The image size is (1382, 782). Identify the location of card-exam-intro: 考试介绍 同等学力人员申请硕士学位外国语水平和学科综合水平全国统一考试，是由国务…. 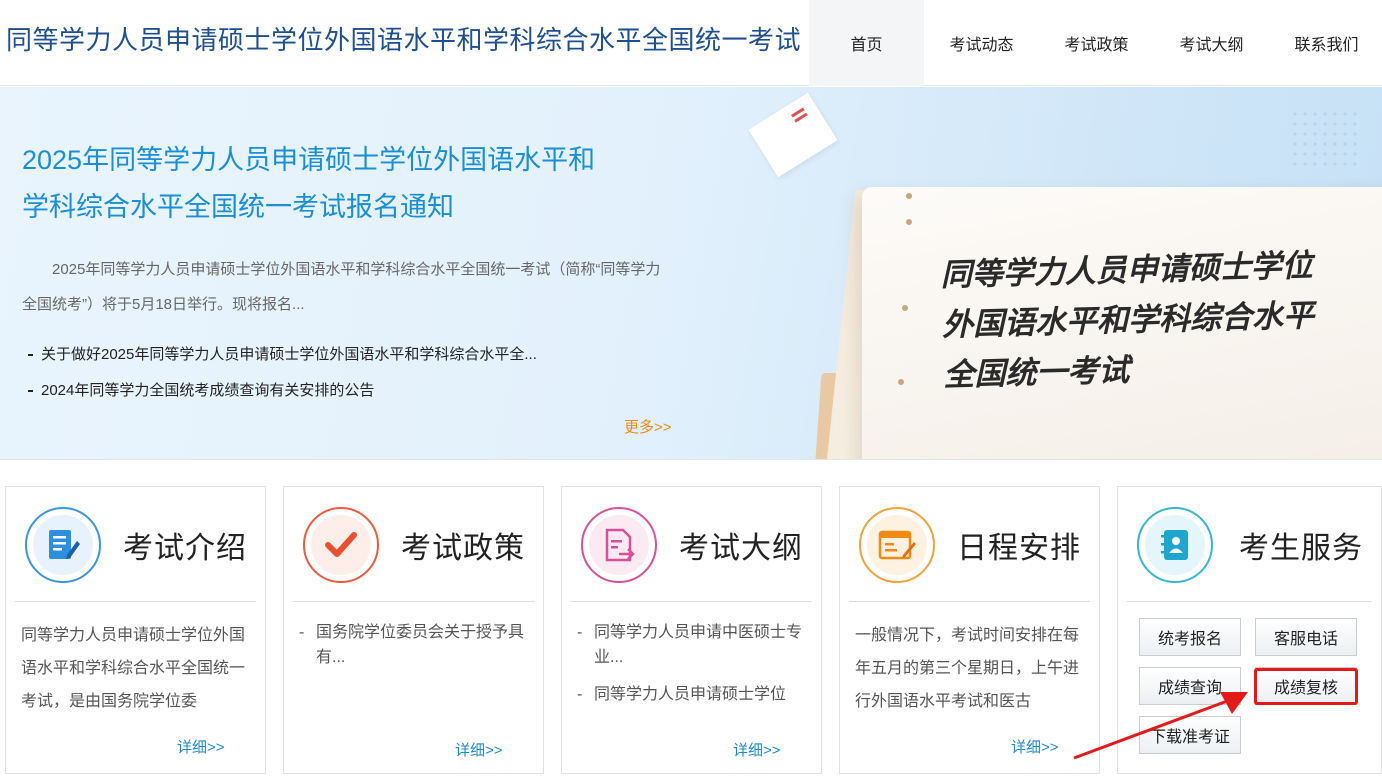
(135, 630).